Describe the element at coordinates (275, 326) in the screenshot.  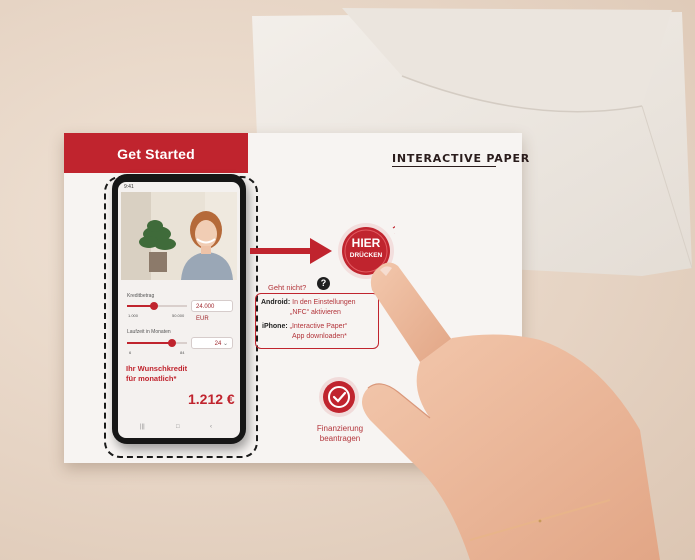
I see `iphone-label: iPhone:` at that location.